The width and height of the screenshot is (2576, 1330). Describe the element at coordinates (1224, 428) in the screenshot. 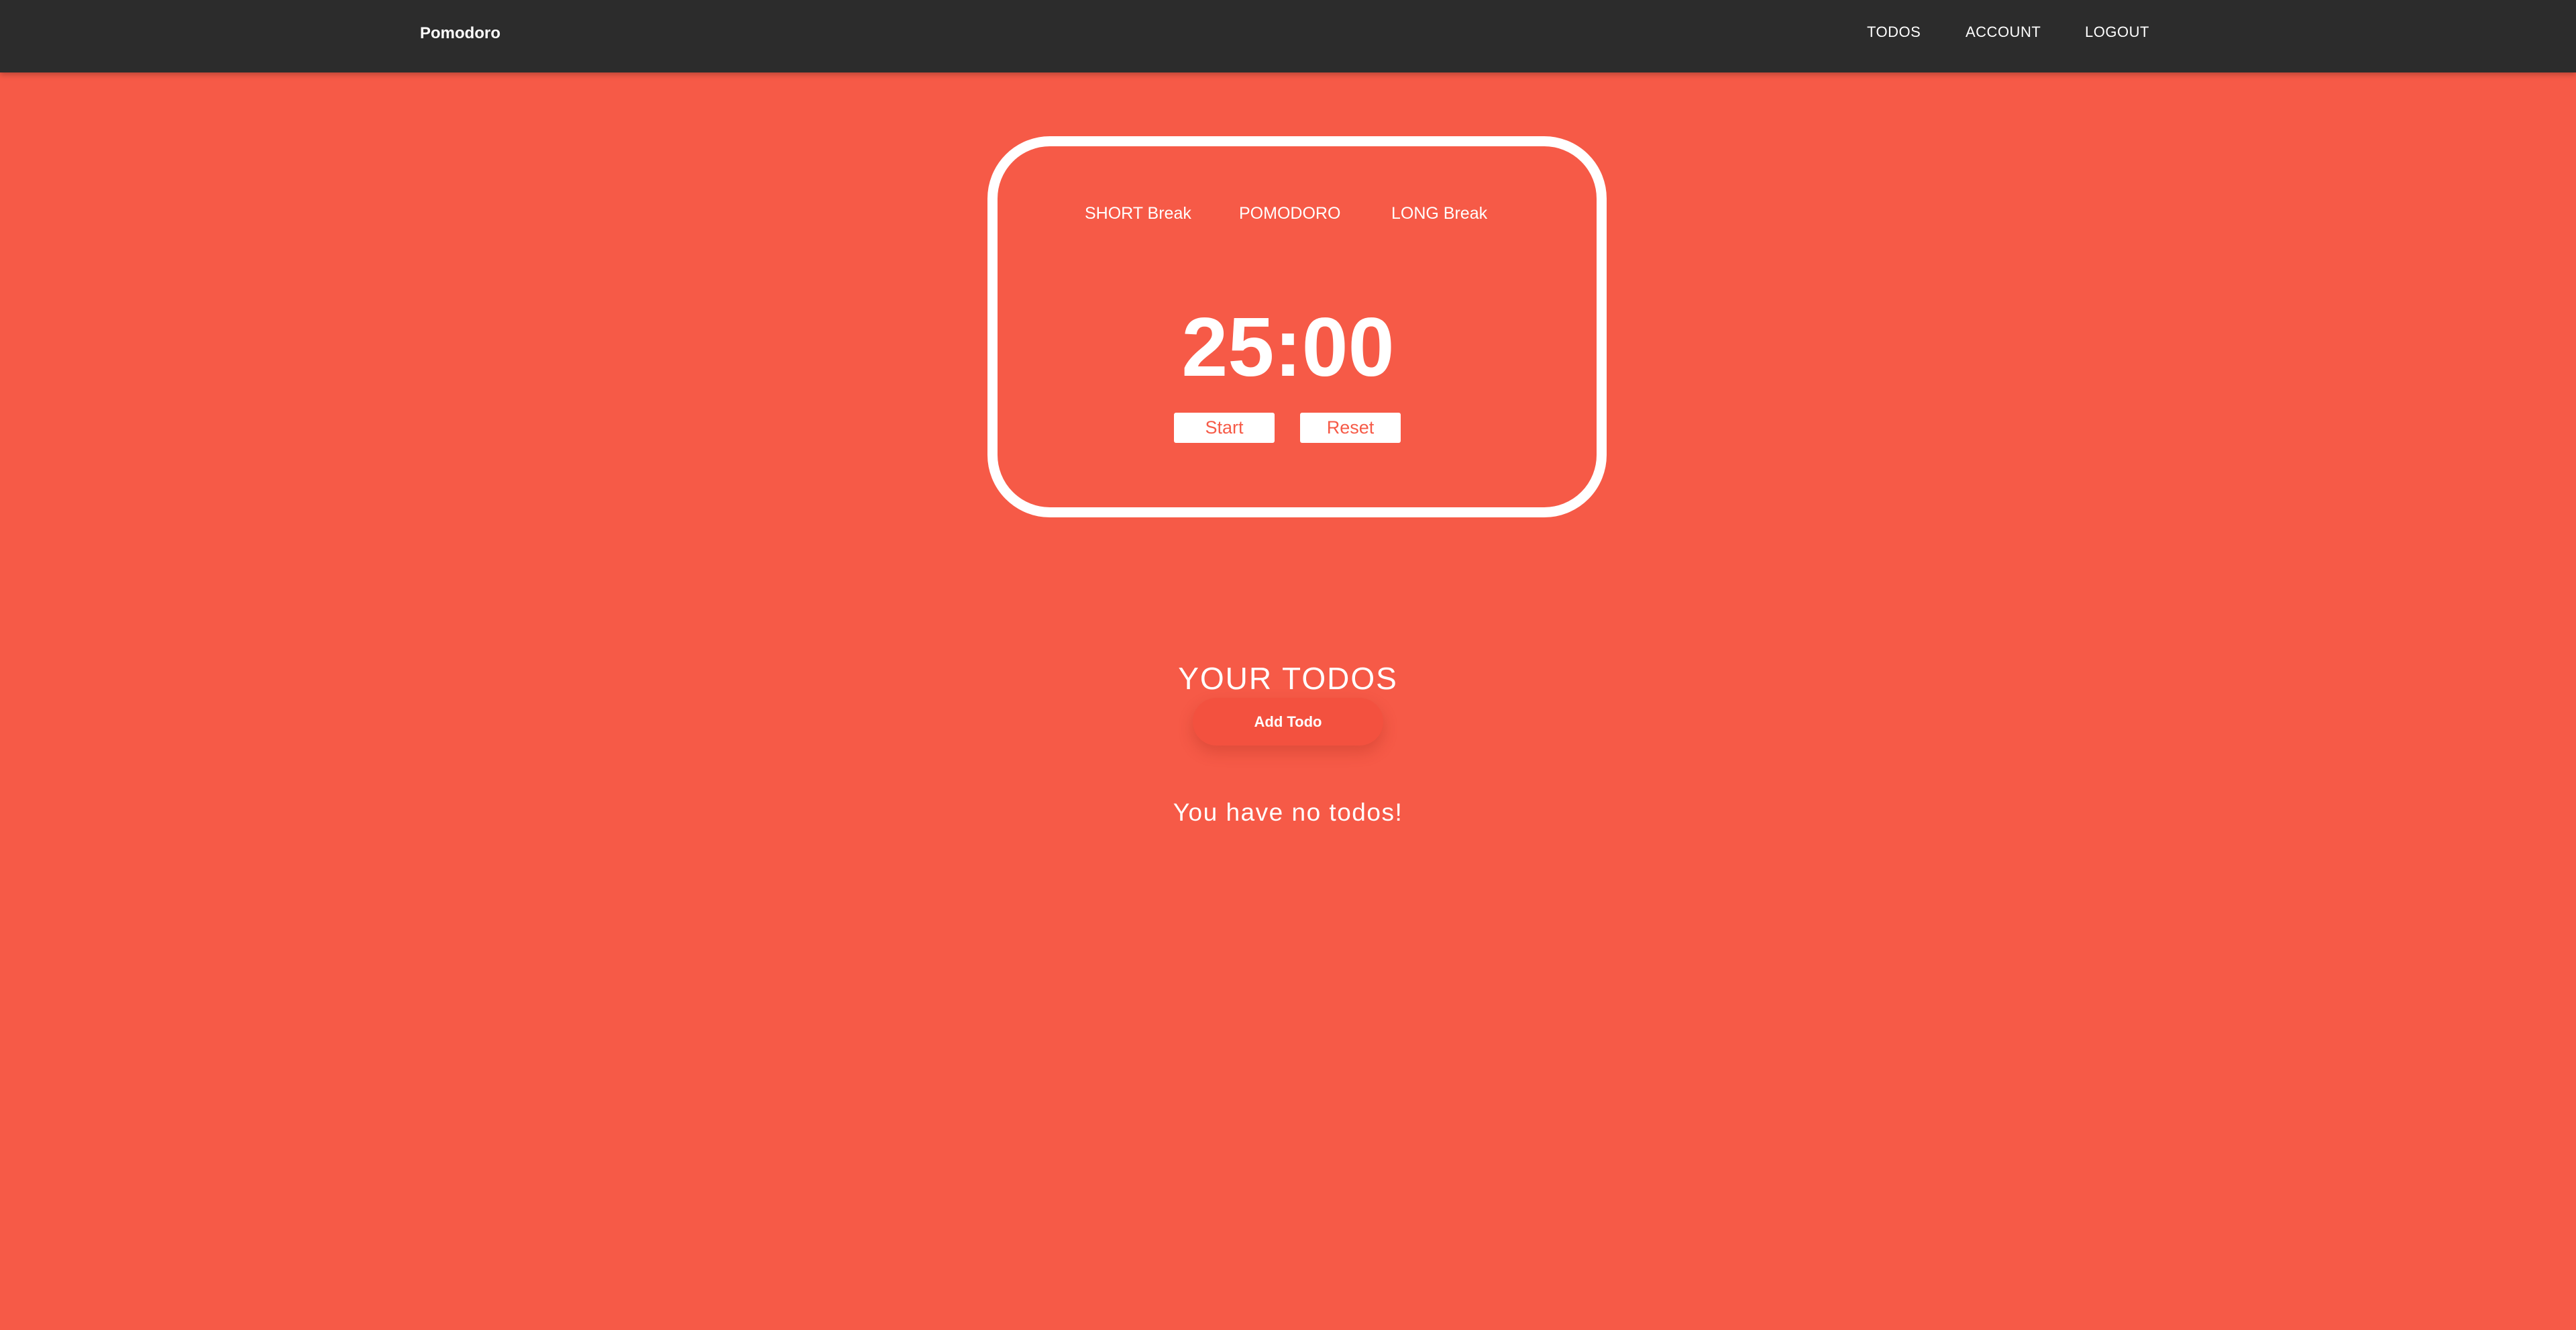

I see `start-button: Start` at that location.